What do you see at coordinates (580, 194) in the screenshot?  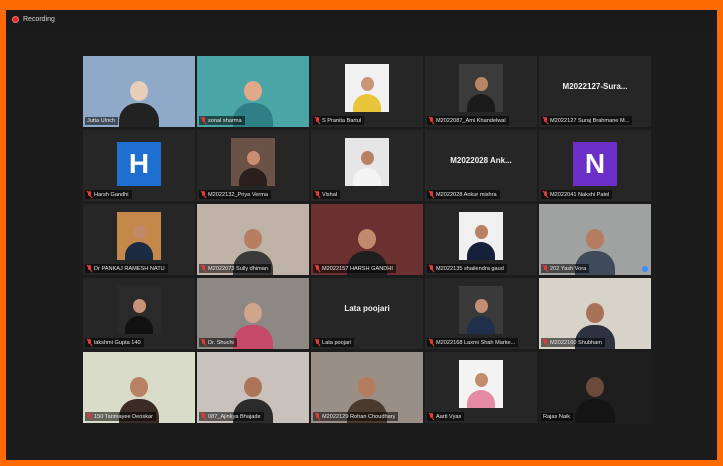 I see `participant-name: M2022041 Nakshi Patel` at bounding box center [580, 194].